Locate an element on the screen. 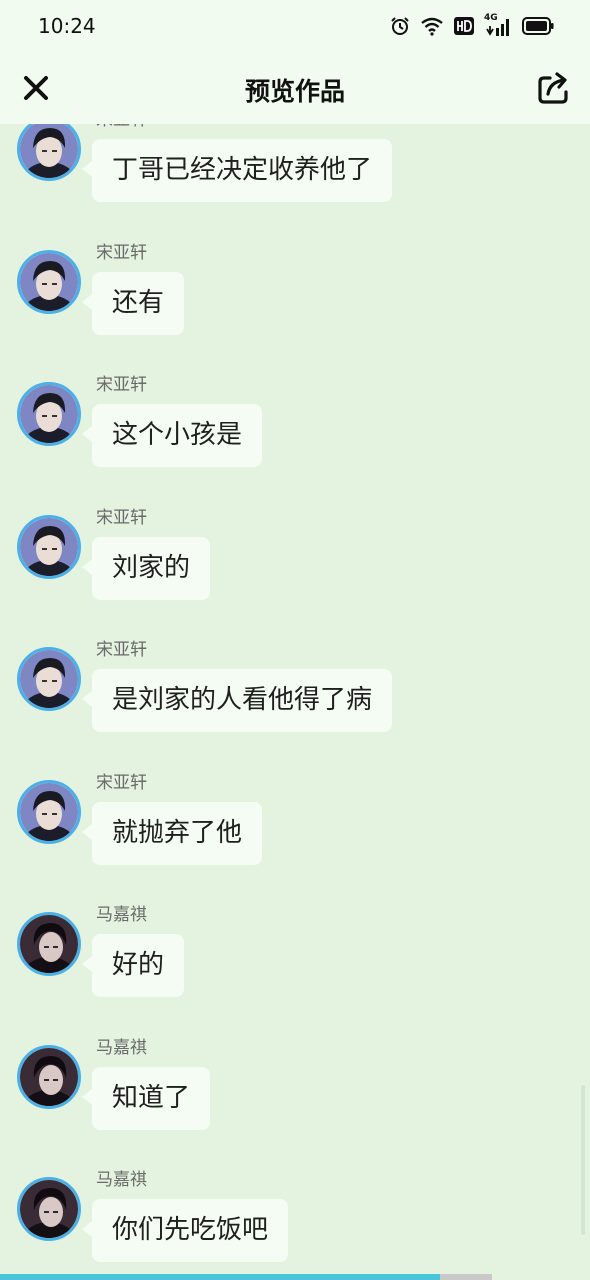 The image size is (590, 1280). progress-bar is located at coordinates (295, 1277).